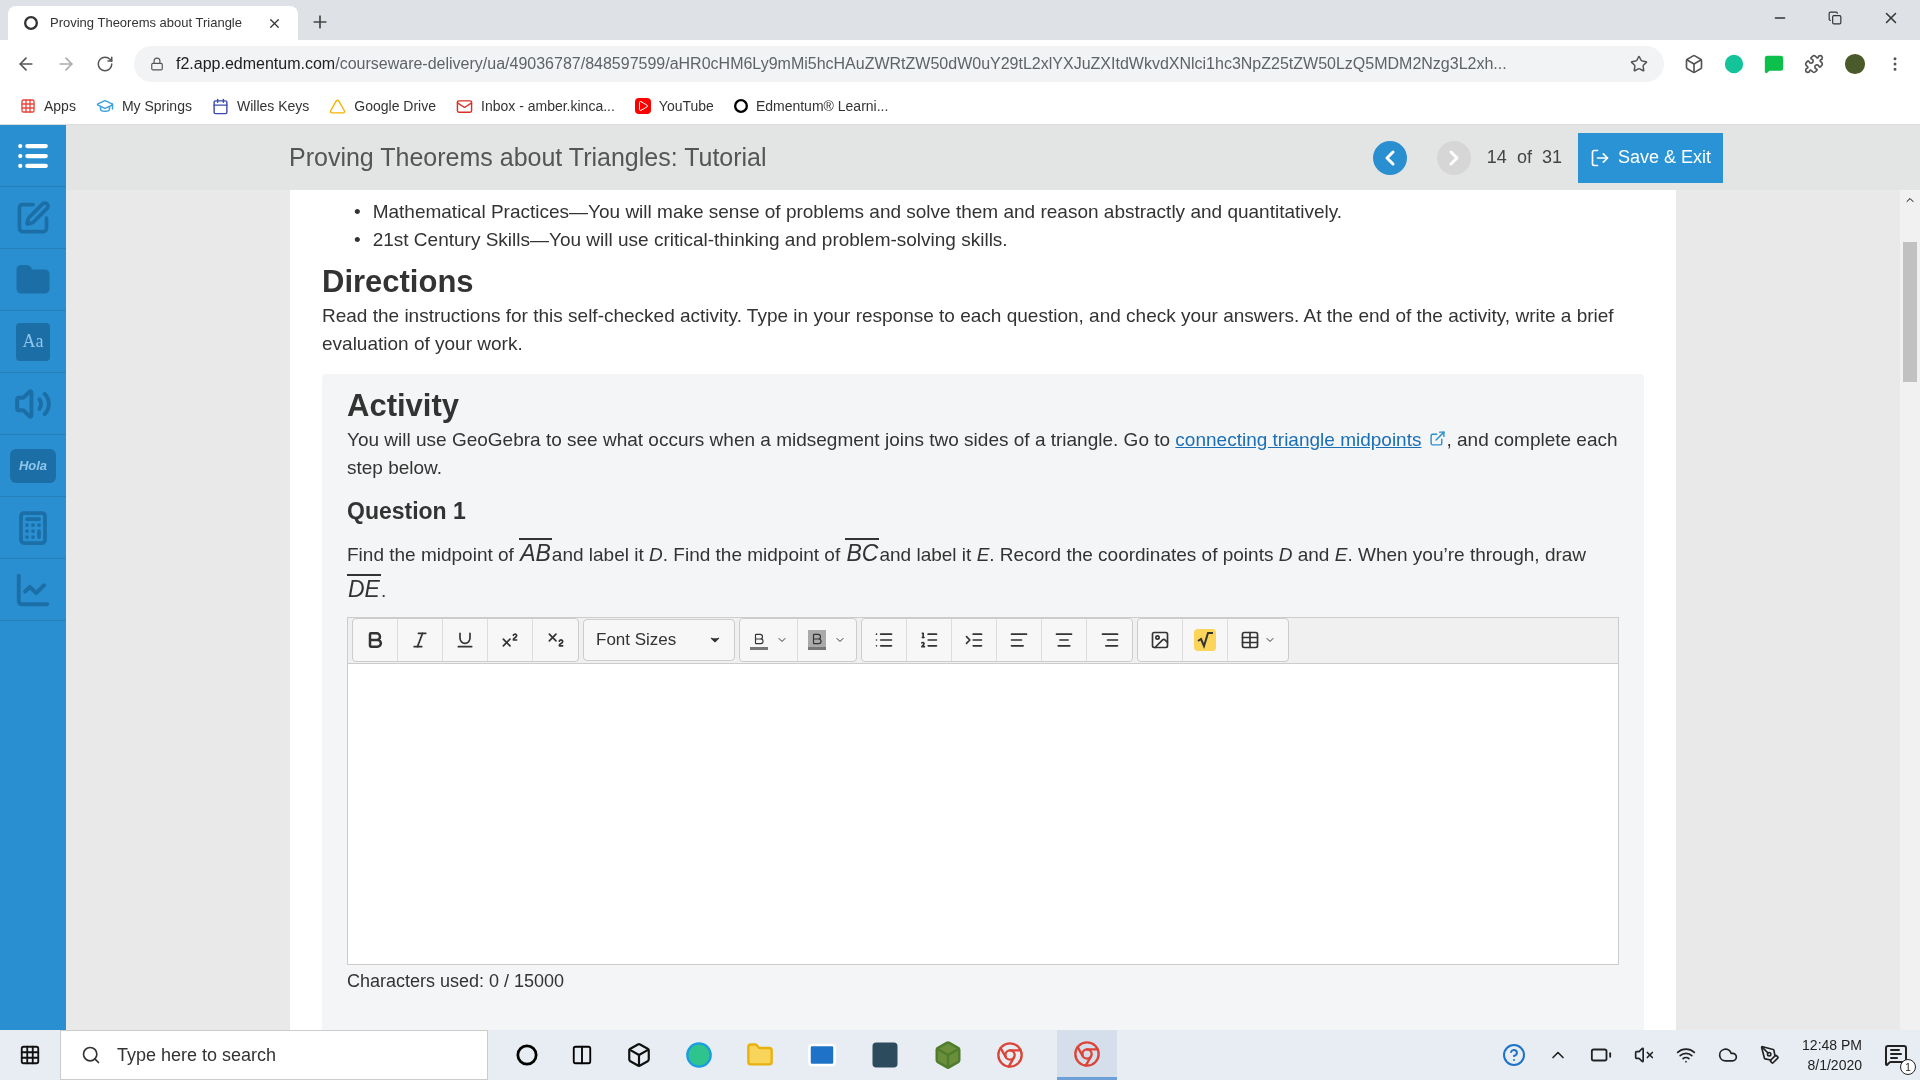 This screenshot has width=1920, height=1080. Describe the element at coordinates (91, 1055) in the screenshot. I see `search-icon` at that location.